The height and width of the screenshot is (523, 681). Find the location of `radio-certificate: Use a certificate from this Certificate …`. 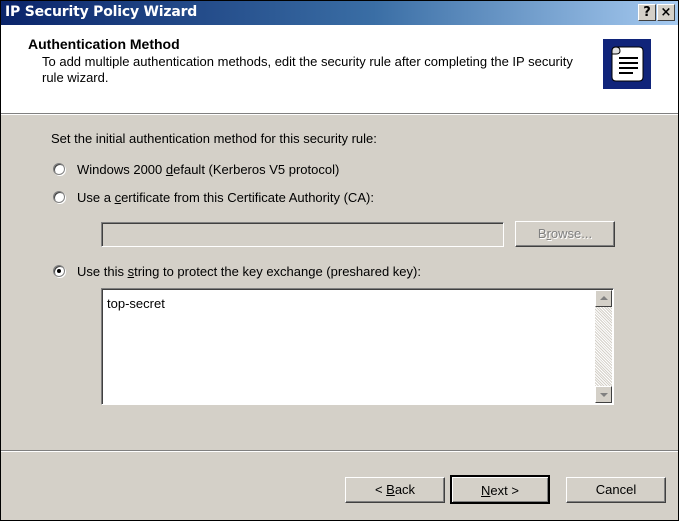

radio-certificate: Use a certificate from this Certificate … is located at coordinates (213, 197).